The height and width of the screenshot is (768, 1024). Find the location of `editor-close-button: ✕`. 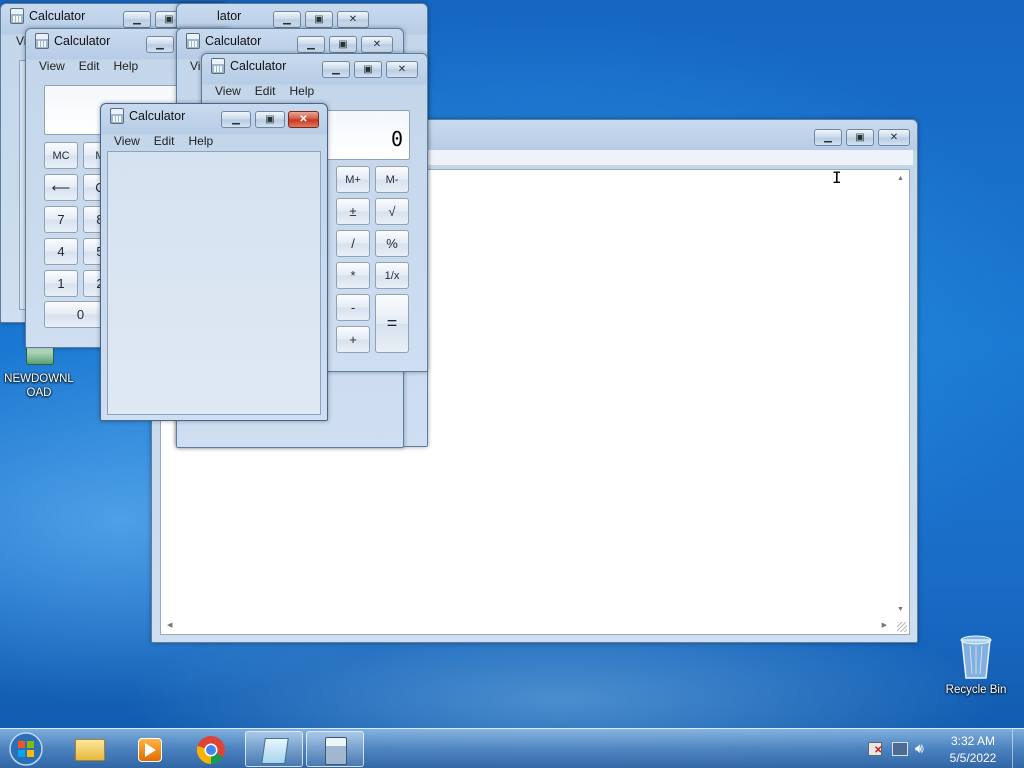

editor-close-button: ✕ is located at coordinates (894, 137).